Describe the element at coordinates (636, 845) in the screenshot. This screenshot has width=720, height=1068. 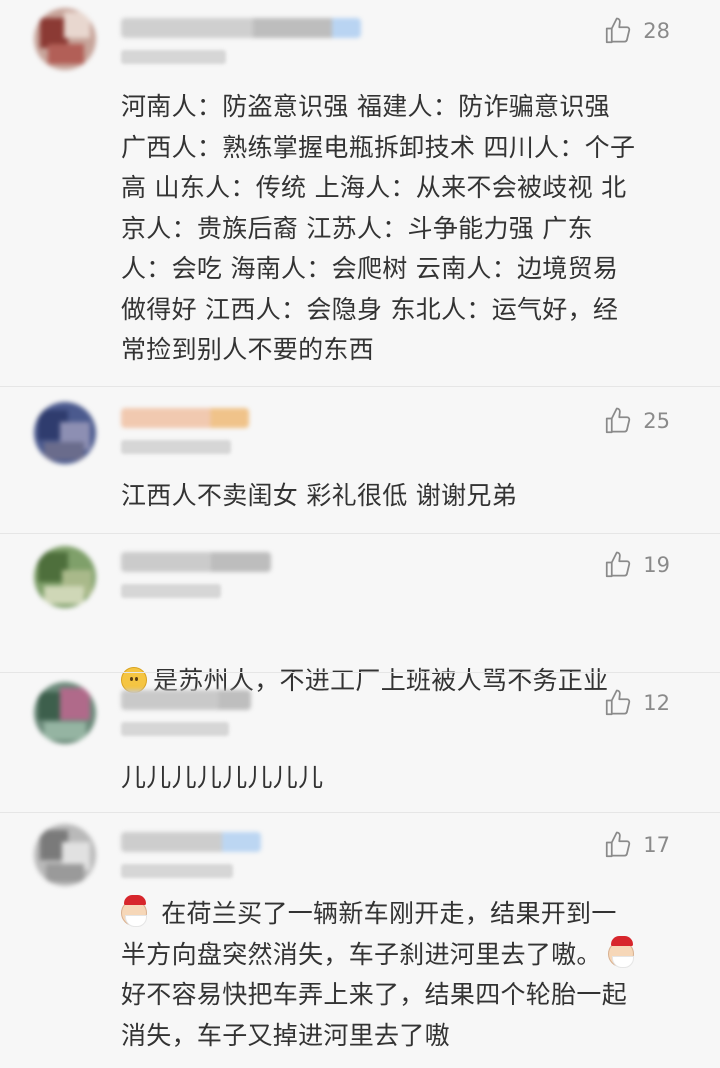
I see `like-button: 17` at that location.